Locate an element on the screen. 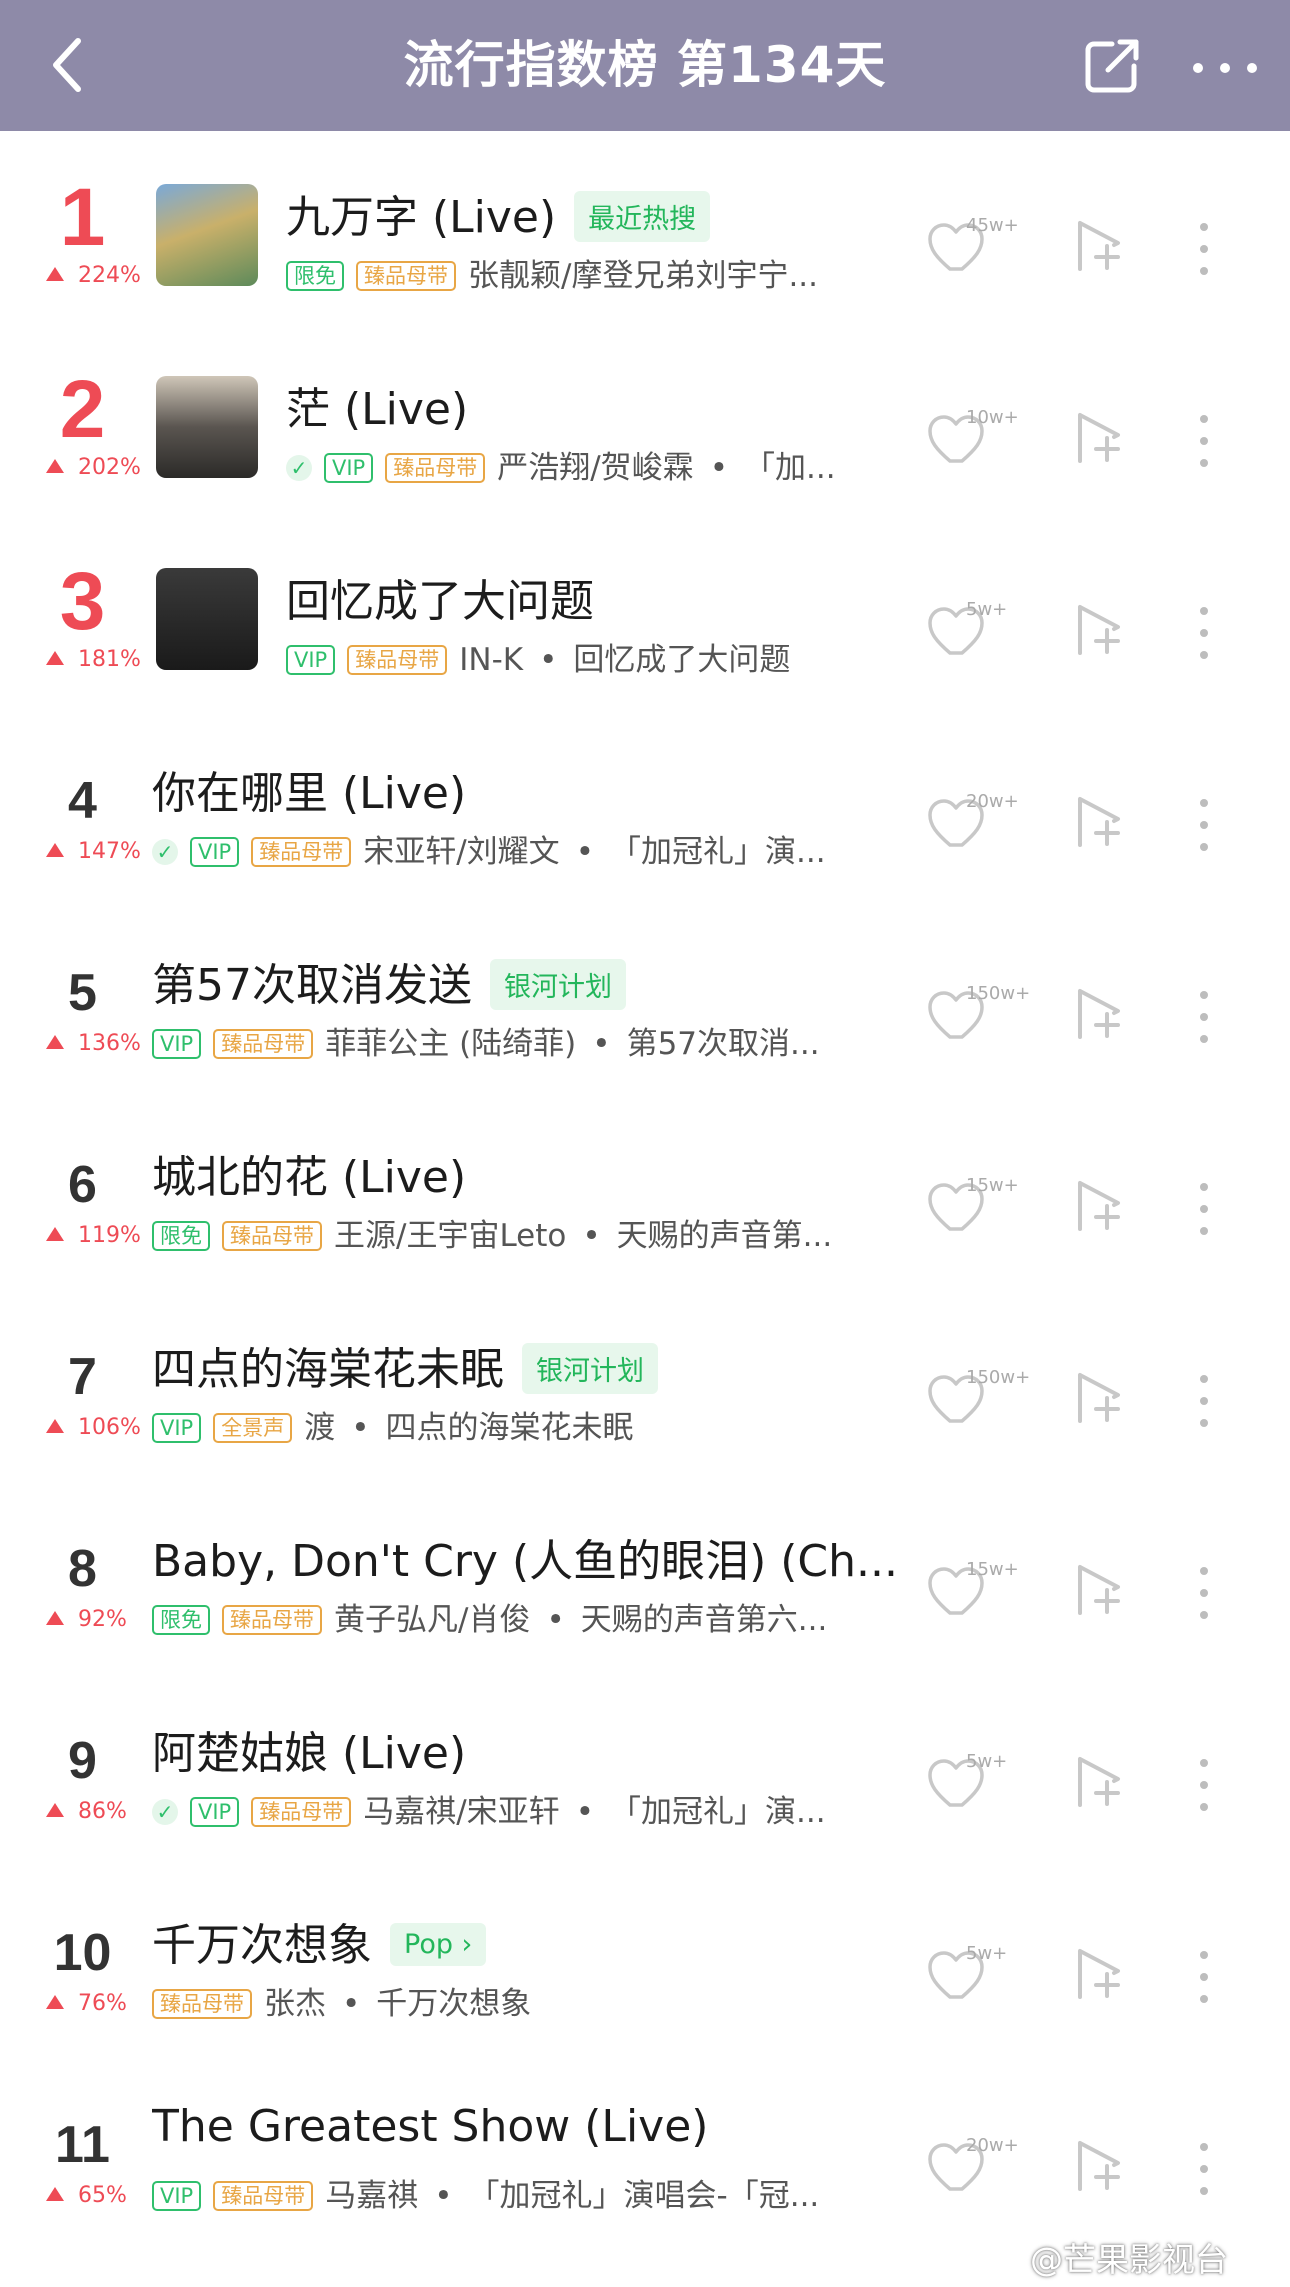 This screenshot has width=1290, height=2287. song-title: 城北的花 (Live) is located at coordinates (309, 1173).